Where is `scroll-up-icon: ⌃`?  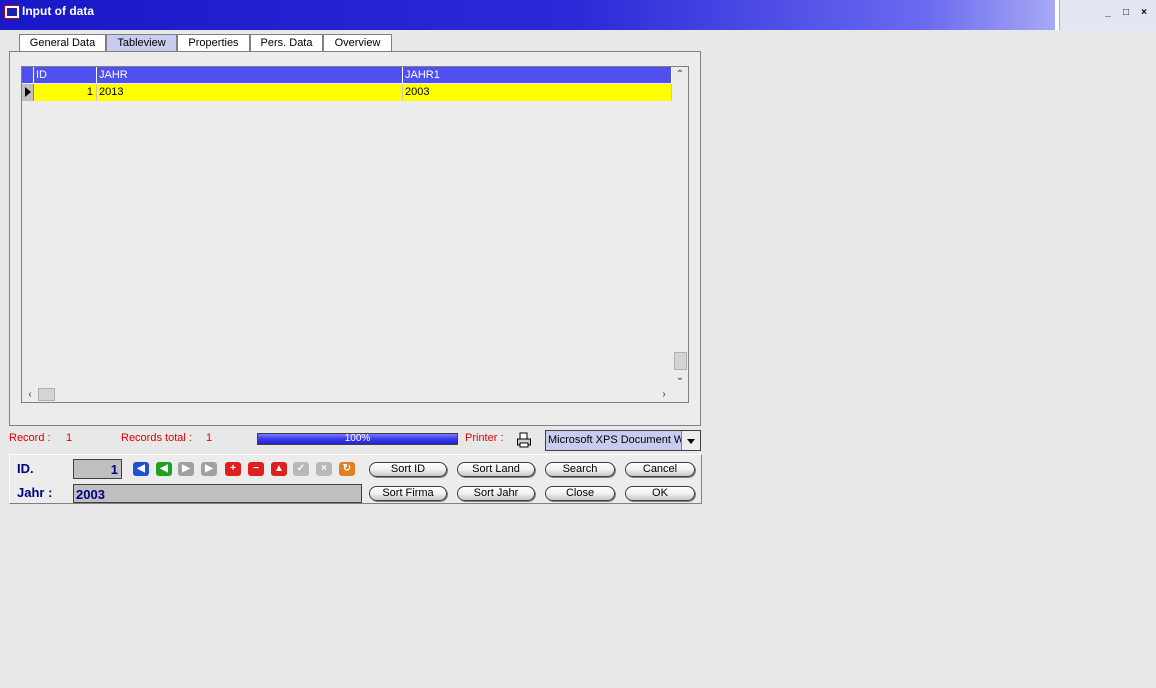 scroll-up-icon: ⌃ is located at coordinates (680, 75).